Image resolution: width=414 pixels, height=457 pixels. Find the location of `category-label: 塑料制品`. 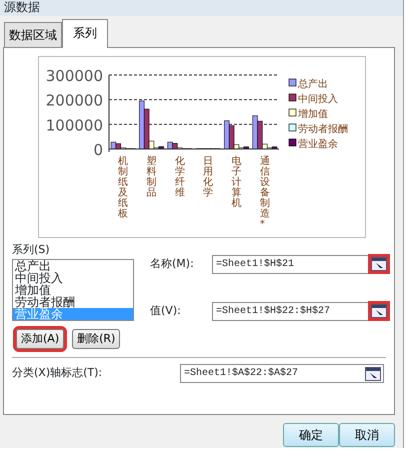

category-label: 塑料制品 is located at coordinates (151, 177).